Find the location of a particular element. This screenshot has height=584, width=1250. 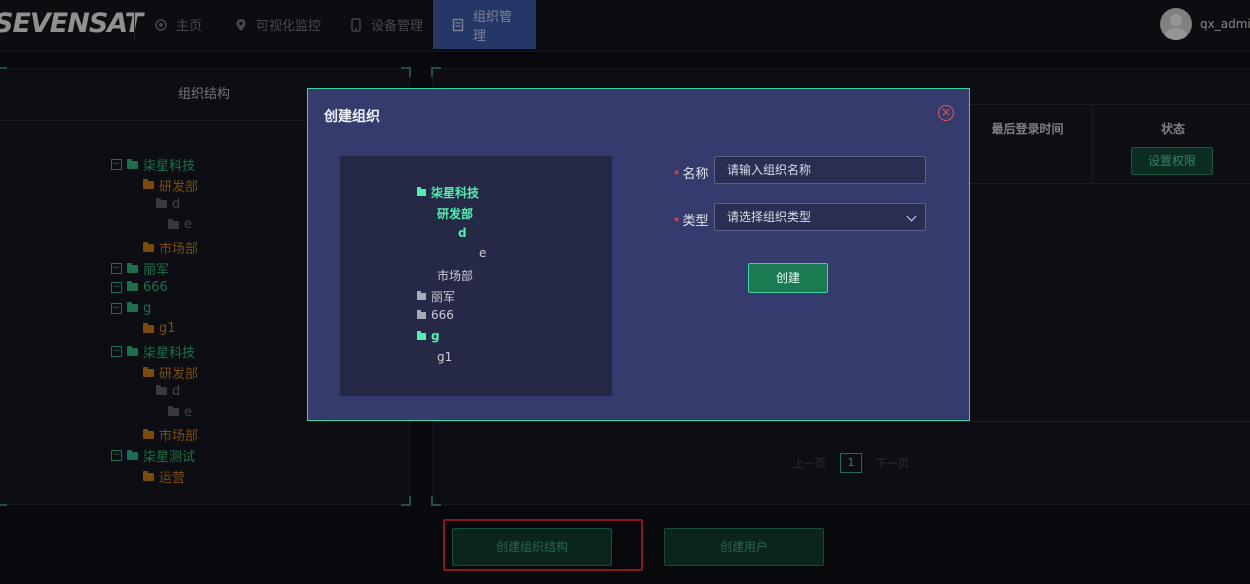

org-type-select: 请选择组织类型 is located at coordinates (820, 217).